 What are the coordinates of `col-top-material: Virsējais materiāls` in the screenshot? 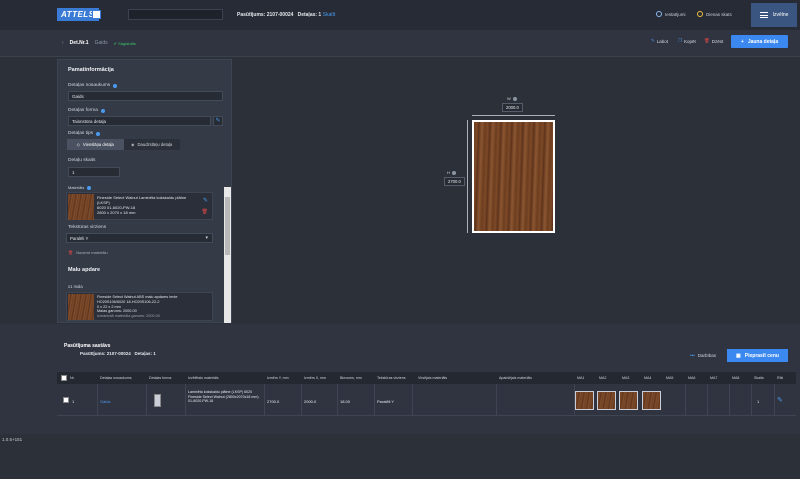 It's located at (433, 378).